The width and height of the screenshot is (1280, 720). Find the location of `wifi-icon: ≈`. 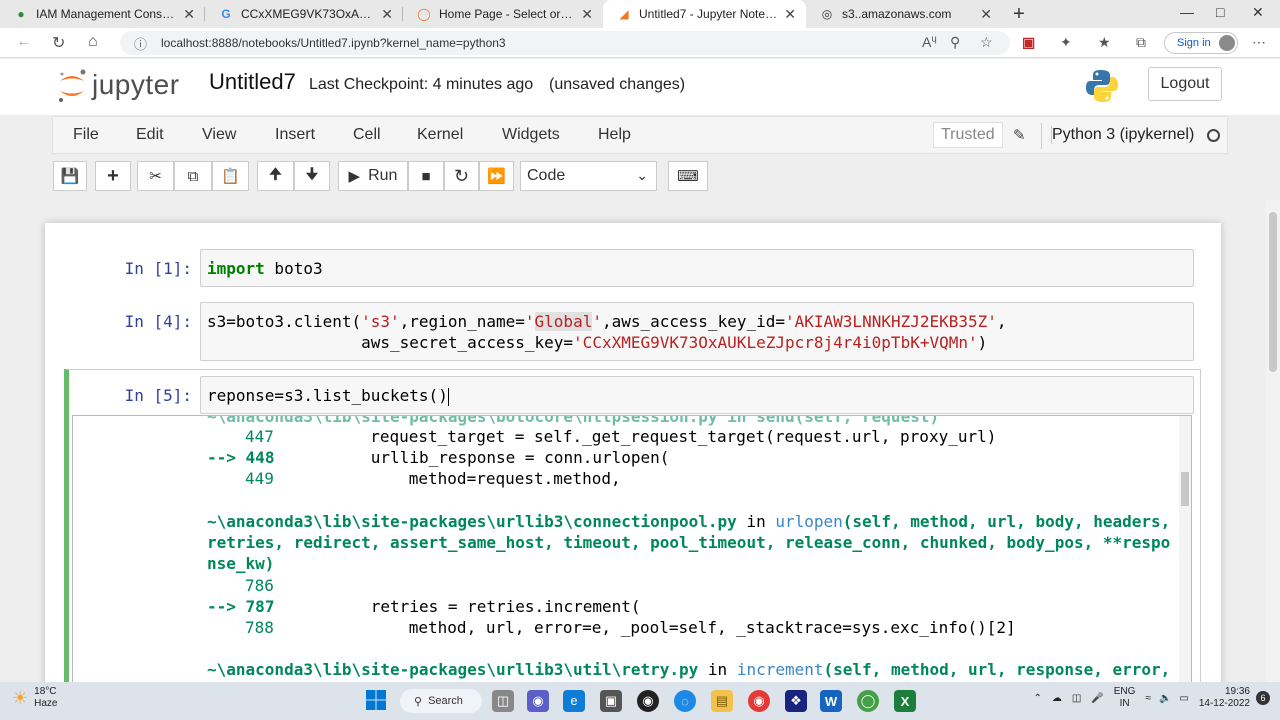

wifi-icon: ≈ is located at coordinates (1148, 698).